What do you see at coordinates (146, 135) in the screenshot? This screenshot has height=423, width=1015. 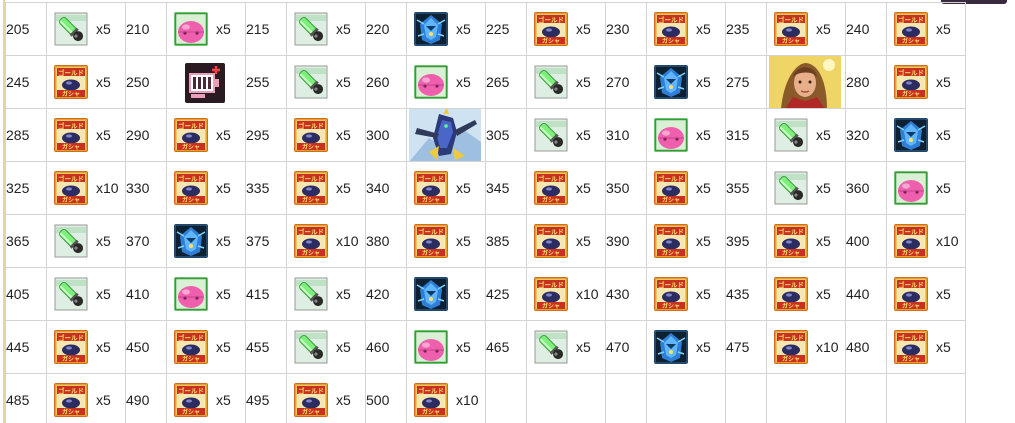 I see `level-cell: 290` at bounding box center [146, 135].